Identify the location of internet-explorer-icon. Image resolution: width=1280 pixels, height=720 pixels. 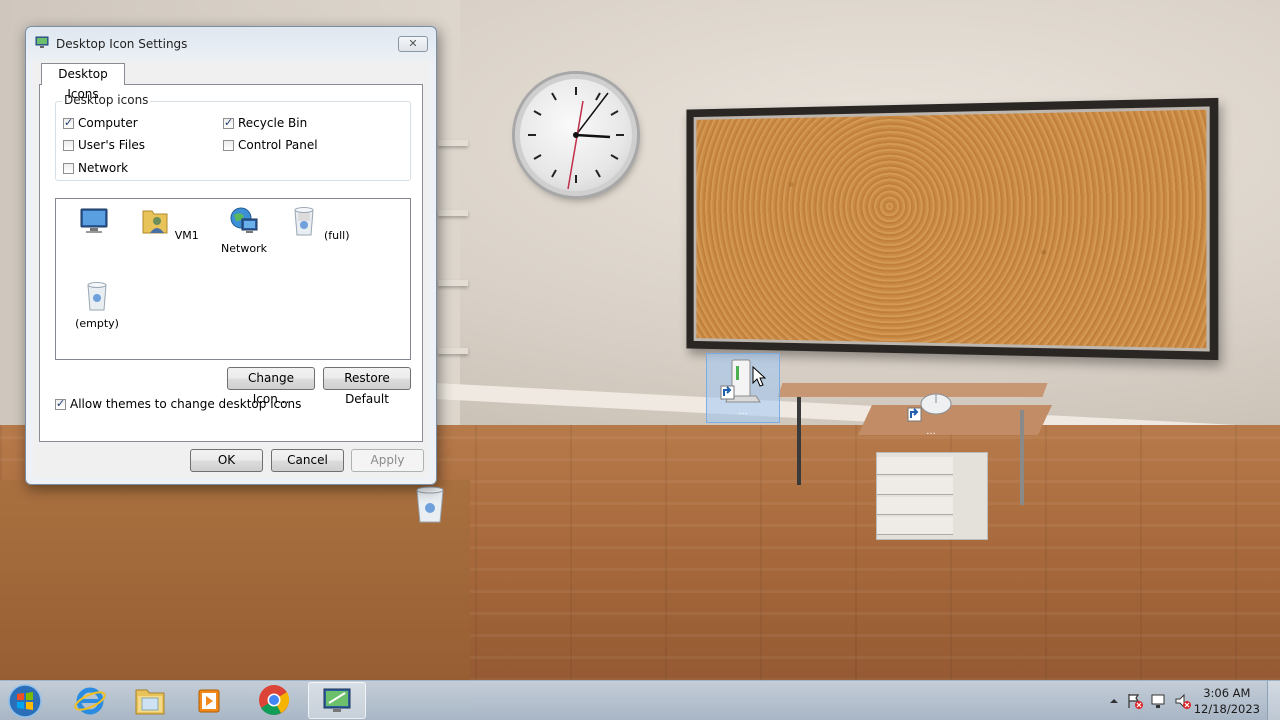
(90, 701).